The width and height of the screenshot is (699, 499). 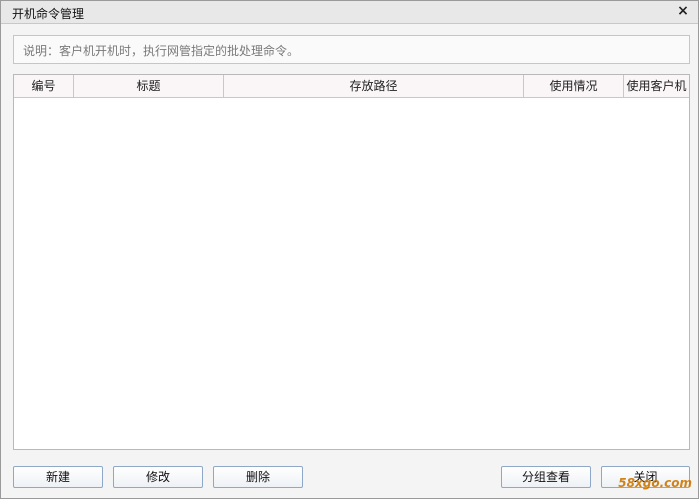 What do you see at coordinates (158, 477) in the screenshot?
I see `edit-button: 修改` at bounding box center [158, 477].